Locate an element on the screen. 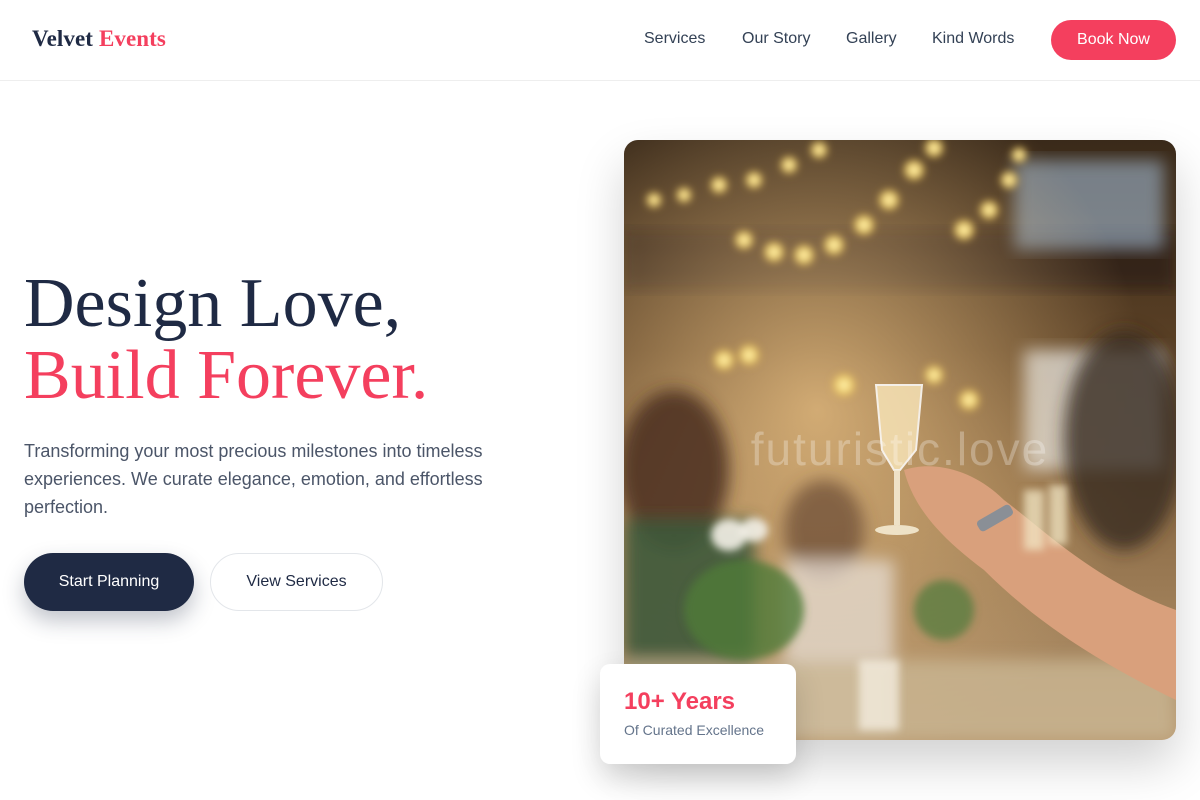 The image size is (1200, 800). hero-title: Design Love, Build Forever. is located at coordinates (226, 340).